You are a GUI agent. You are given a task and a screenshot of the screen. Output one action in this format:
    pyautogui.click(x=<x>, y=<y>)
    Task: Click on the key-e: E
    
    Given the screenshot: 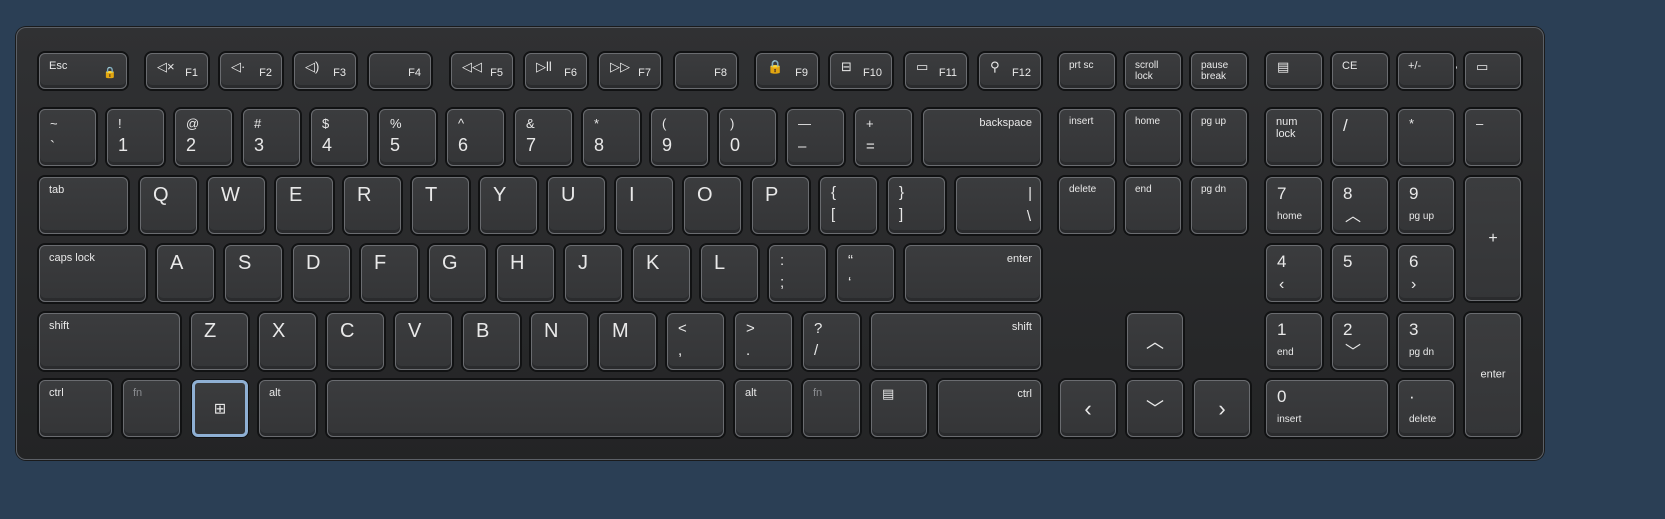 What is the action you would take?
    pyautogui.click(x=304, y=205)
    